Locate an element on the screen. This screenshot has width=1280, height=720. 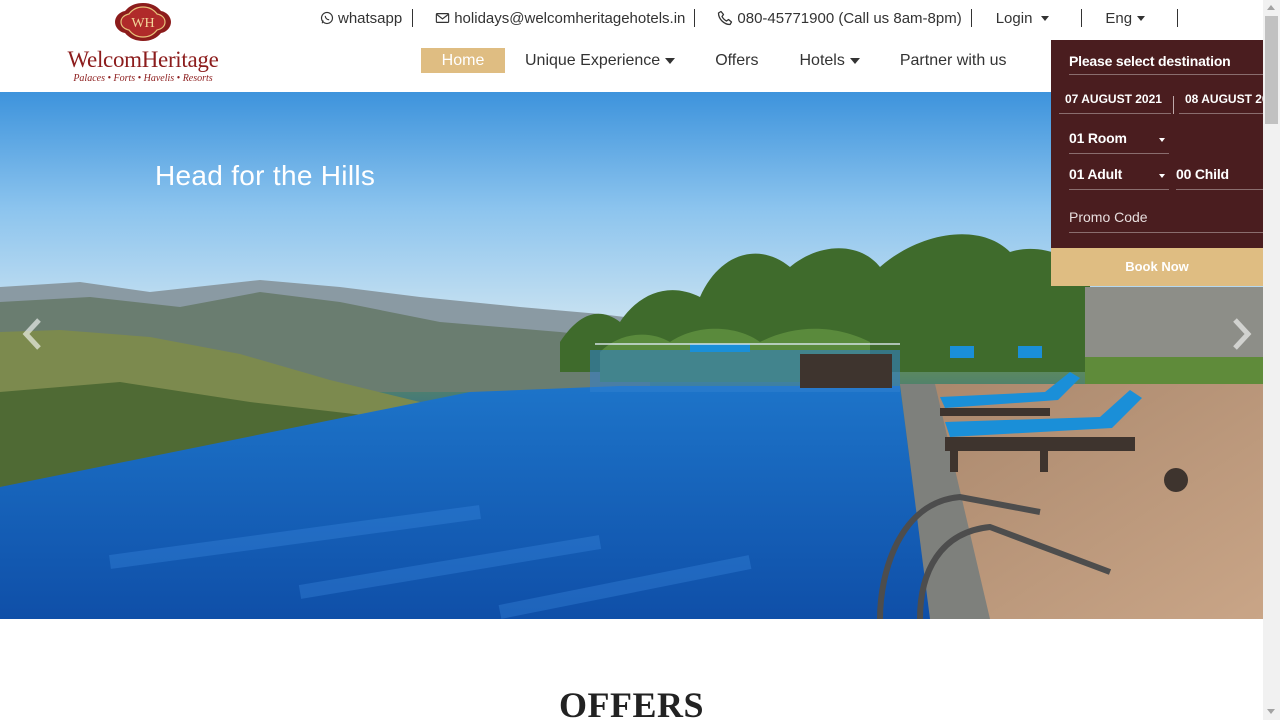
envelope-icon is located at coordinates (443, 18).